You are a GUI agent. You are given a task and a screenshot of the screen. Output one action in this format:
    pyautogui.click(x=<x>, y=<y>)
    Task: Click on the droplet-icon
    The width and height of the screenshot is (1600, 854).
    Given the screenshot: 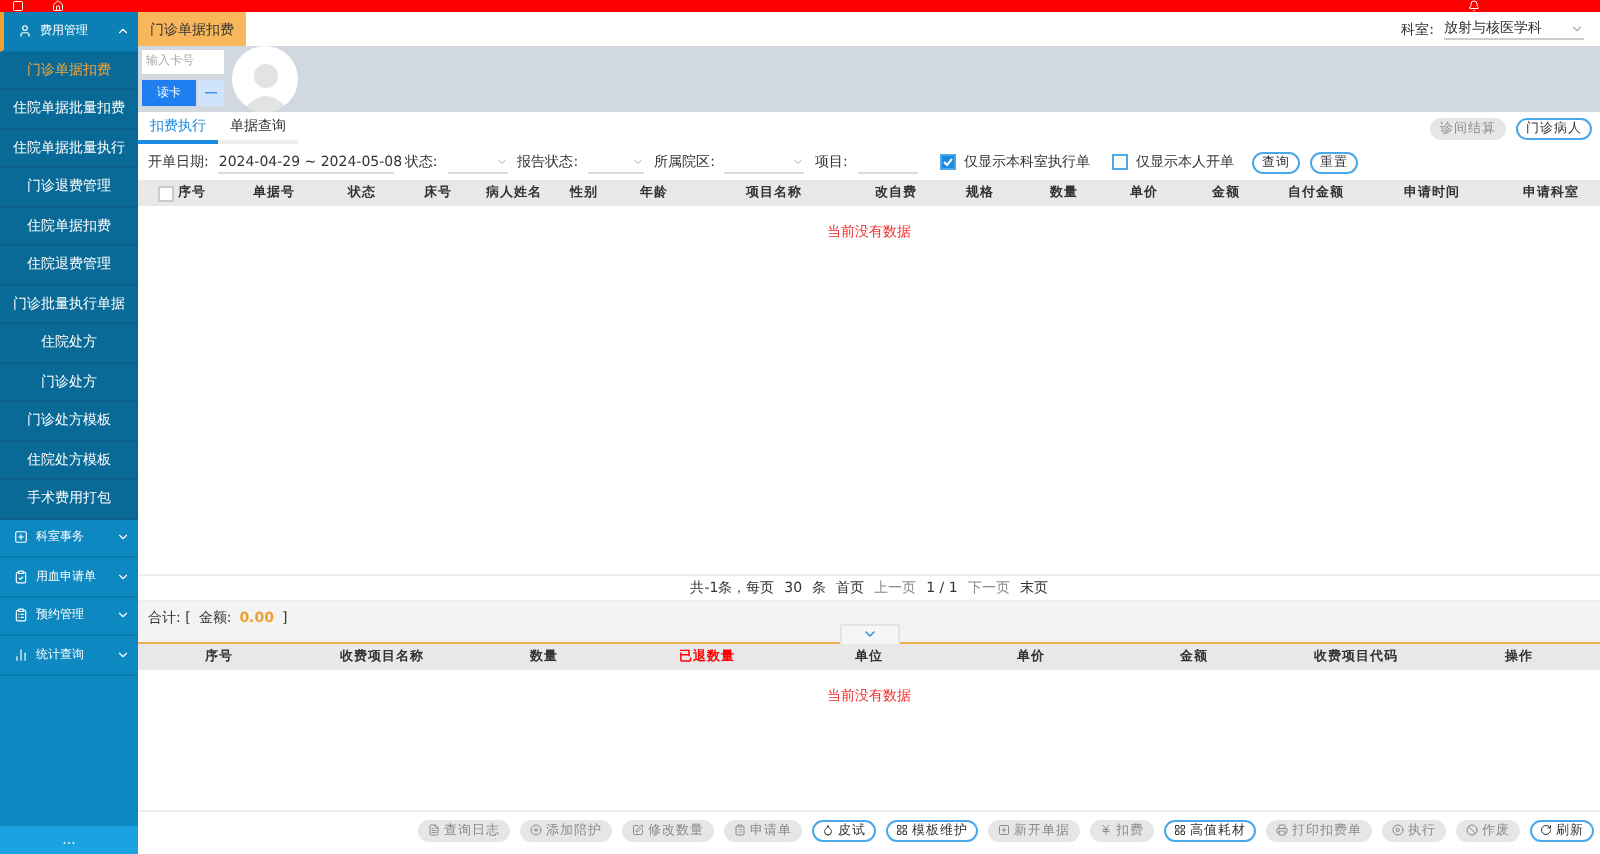 What is the action you would take?
    pyautogui.click(x=828, y=830)
    